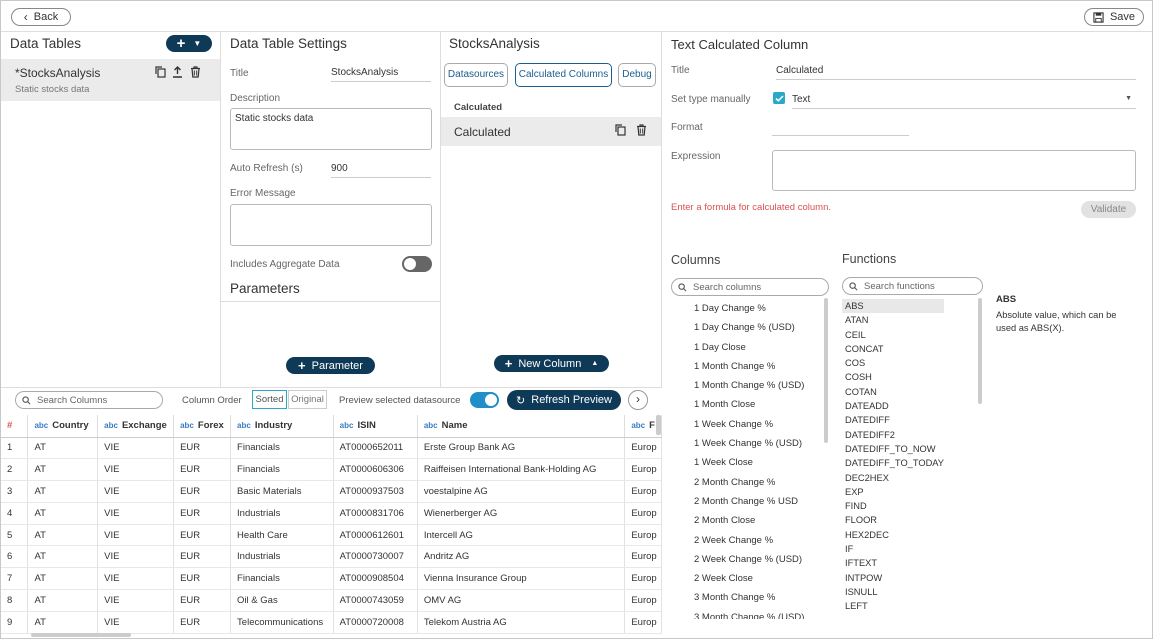 This screenshot has width=1153, height=639. What do you see at coordinates (893, 406) in the screenshot?
I see `function-list-item: DATEADD` at bounding box center [893, 406].